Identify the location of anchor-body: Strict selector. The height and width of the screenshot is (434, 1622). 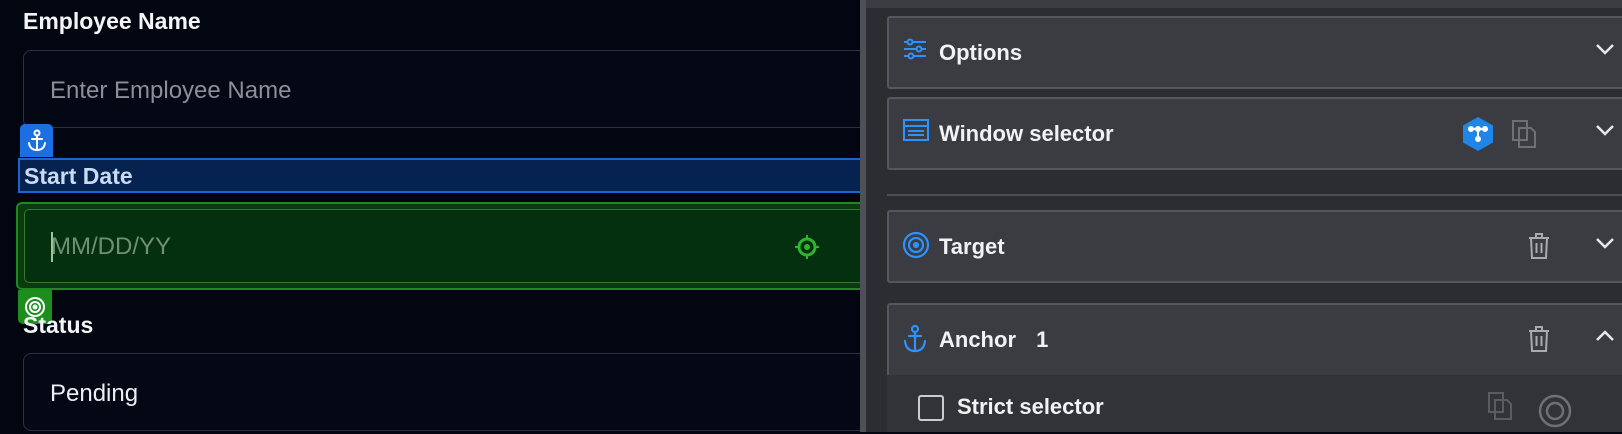
(1254, 403).